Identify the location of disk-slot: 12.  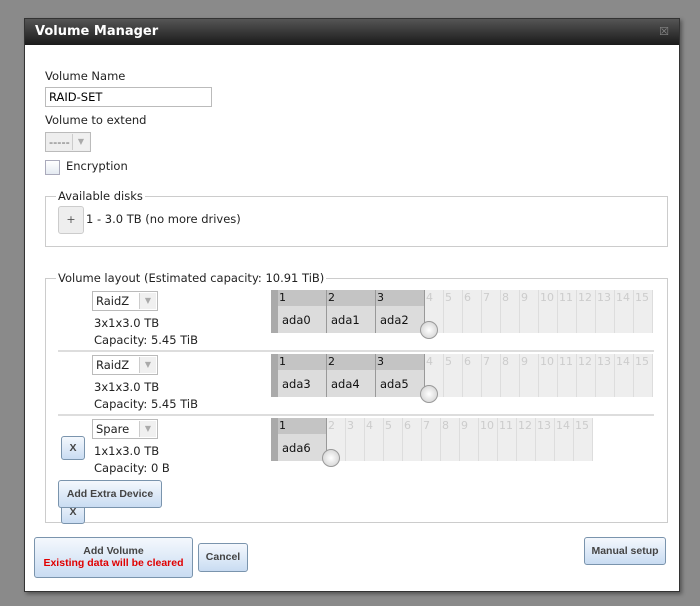
(586, 311).